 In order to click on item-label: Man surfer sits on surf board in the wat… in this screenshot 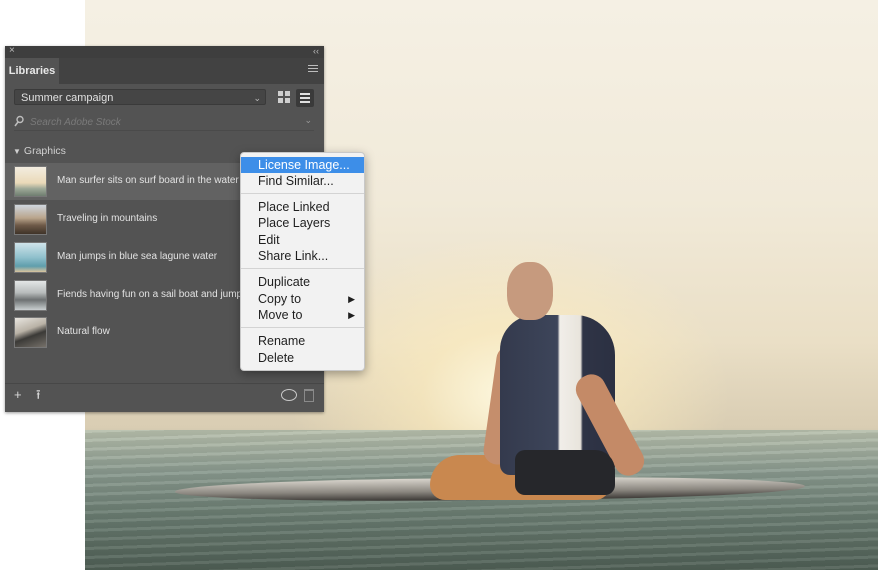, I will do `click(149, 180)`.